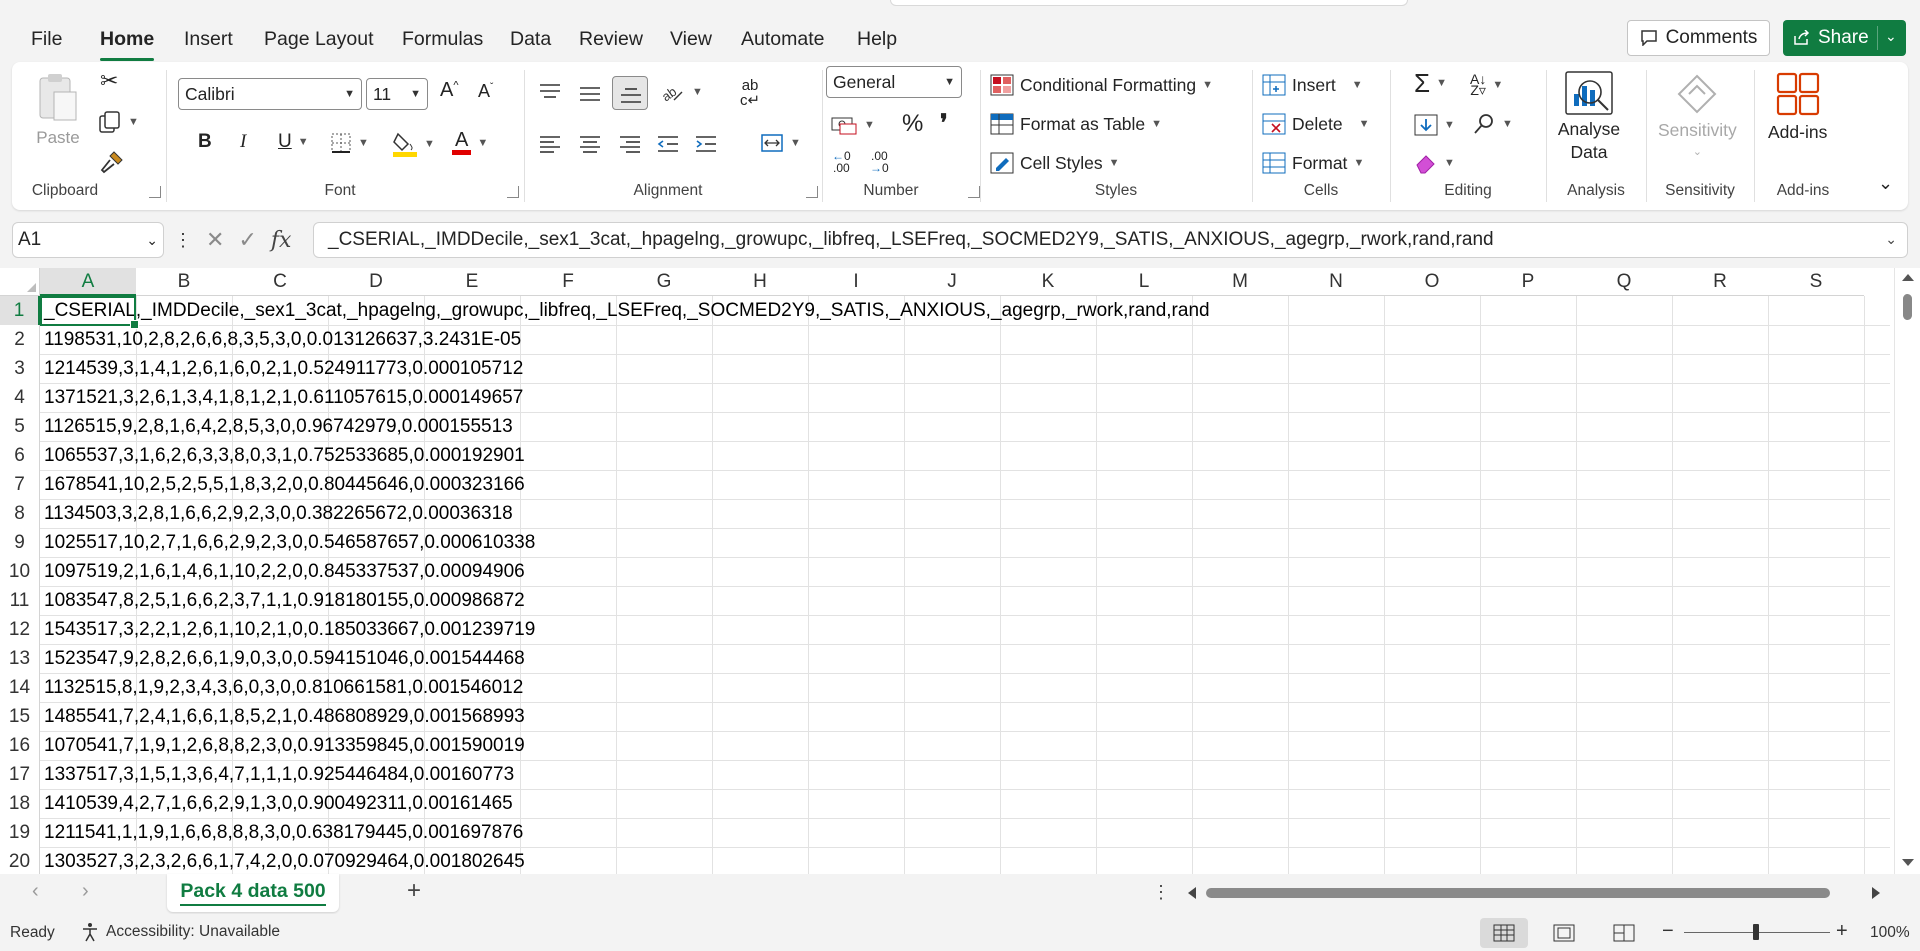  What do you see at coordinates (20, 716) in the screenshot?
I see `row-header: 15` at bounding box center [20, 716].